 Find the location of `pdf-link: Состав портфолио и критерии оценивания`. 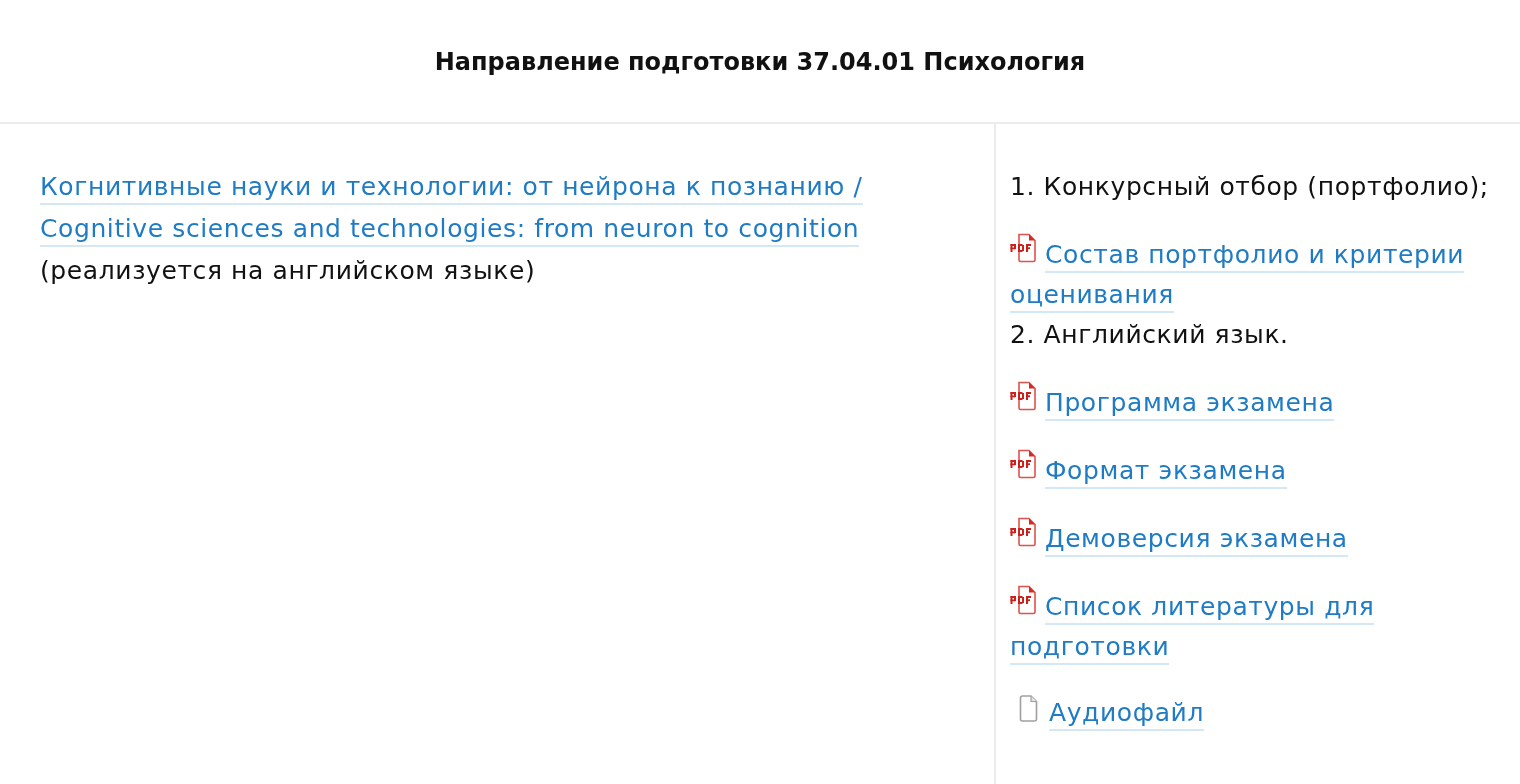

pdf-link: Состав портфолио и критерии оценивания is located at coordinates (1237, 274).